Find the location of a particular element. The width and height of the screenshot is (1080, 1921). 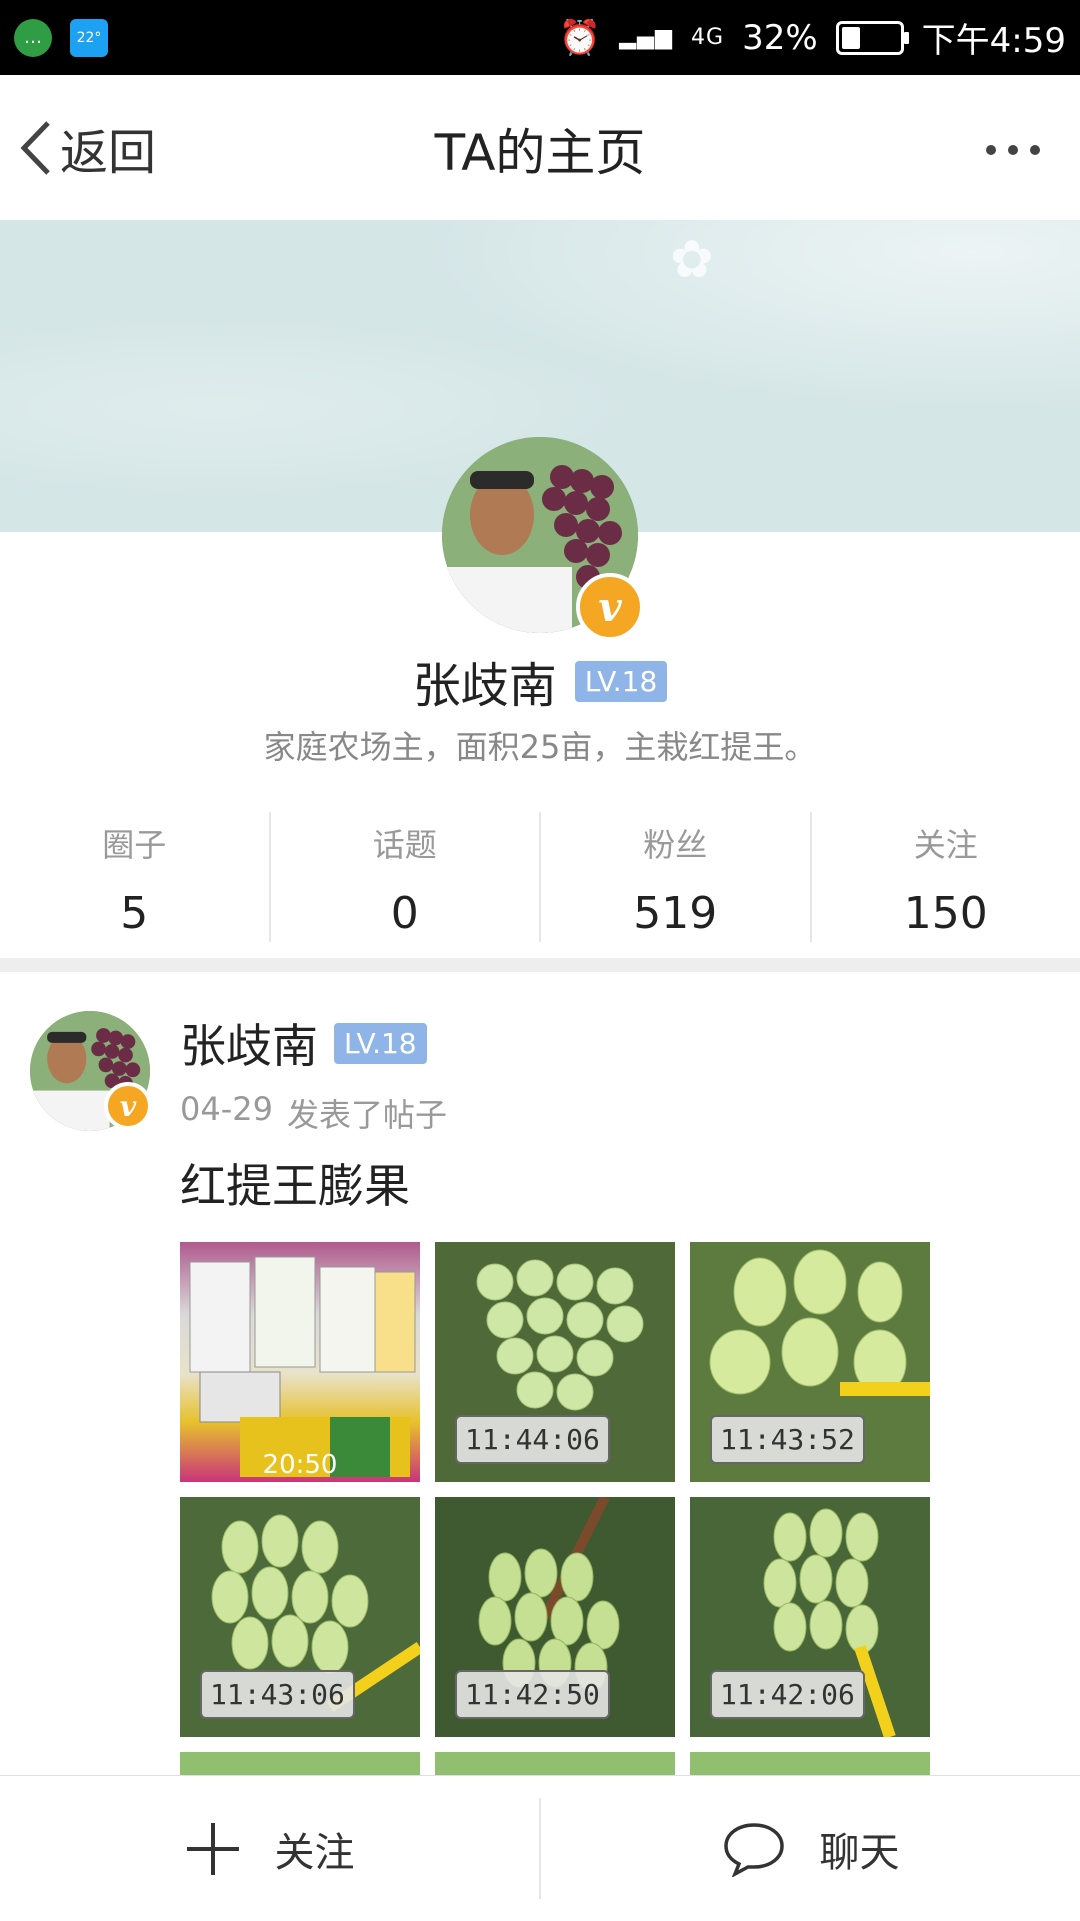

chat-button: 聊天 is located at coordinates (810, 1848).